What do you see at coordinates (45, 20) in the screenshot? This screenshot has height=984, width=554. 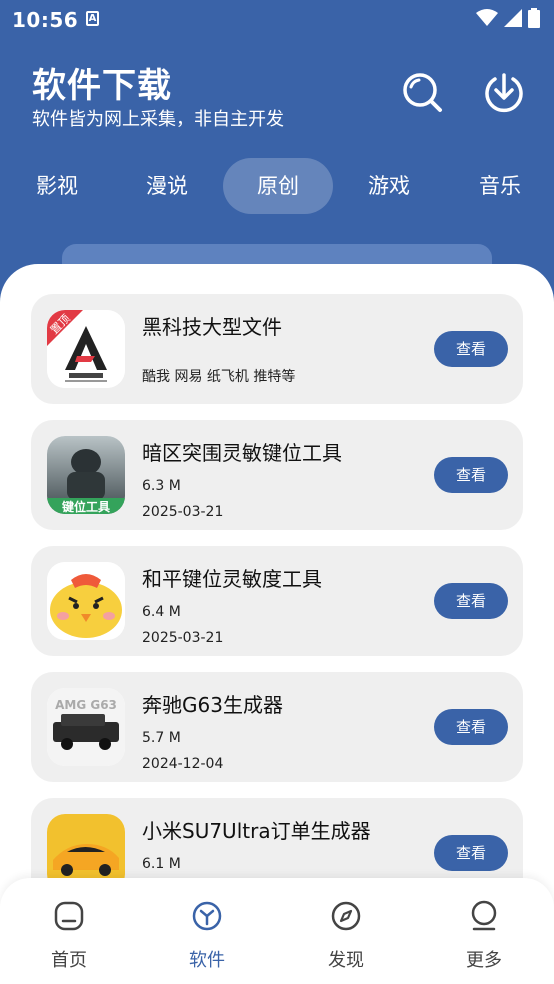 I see `status-time: 10:56` at bounding box center [45, 20].